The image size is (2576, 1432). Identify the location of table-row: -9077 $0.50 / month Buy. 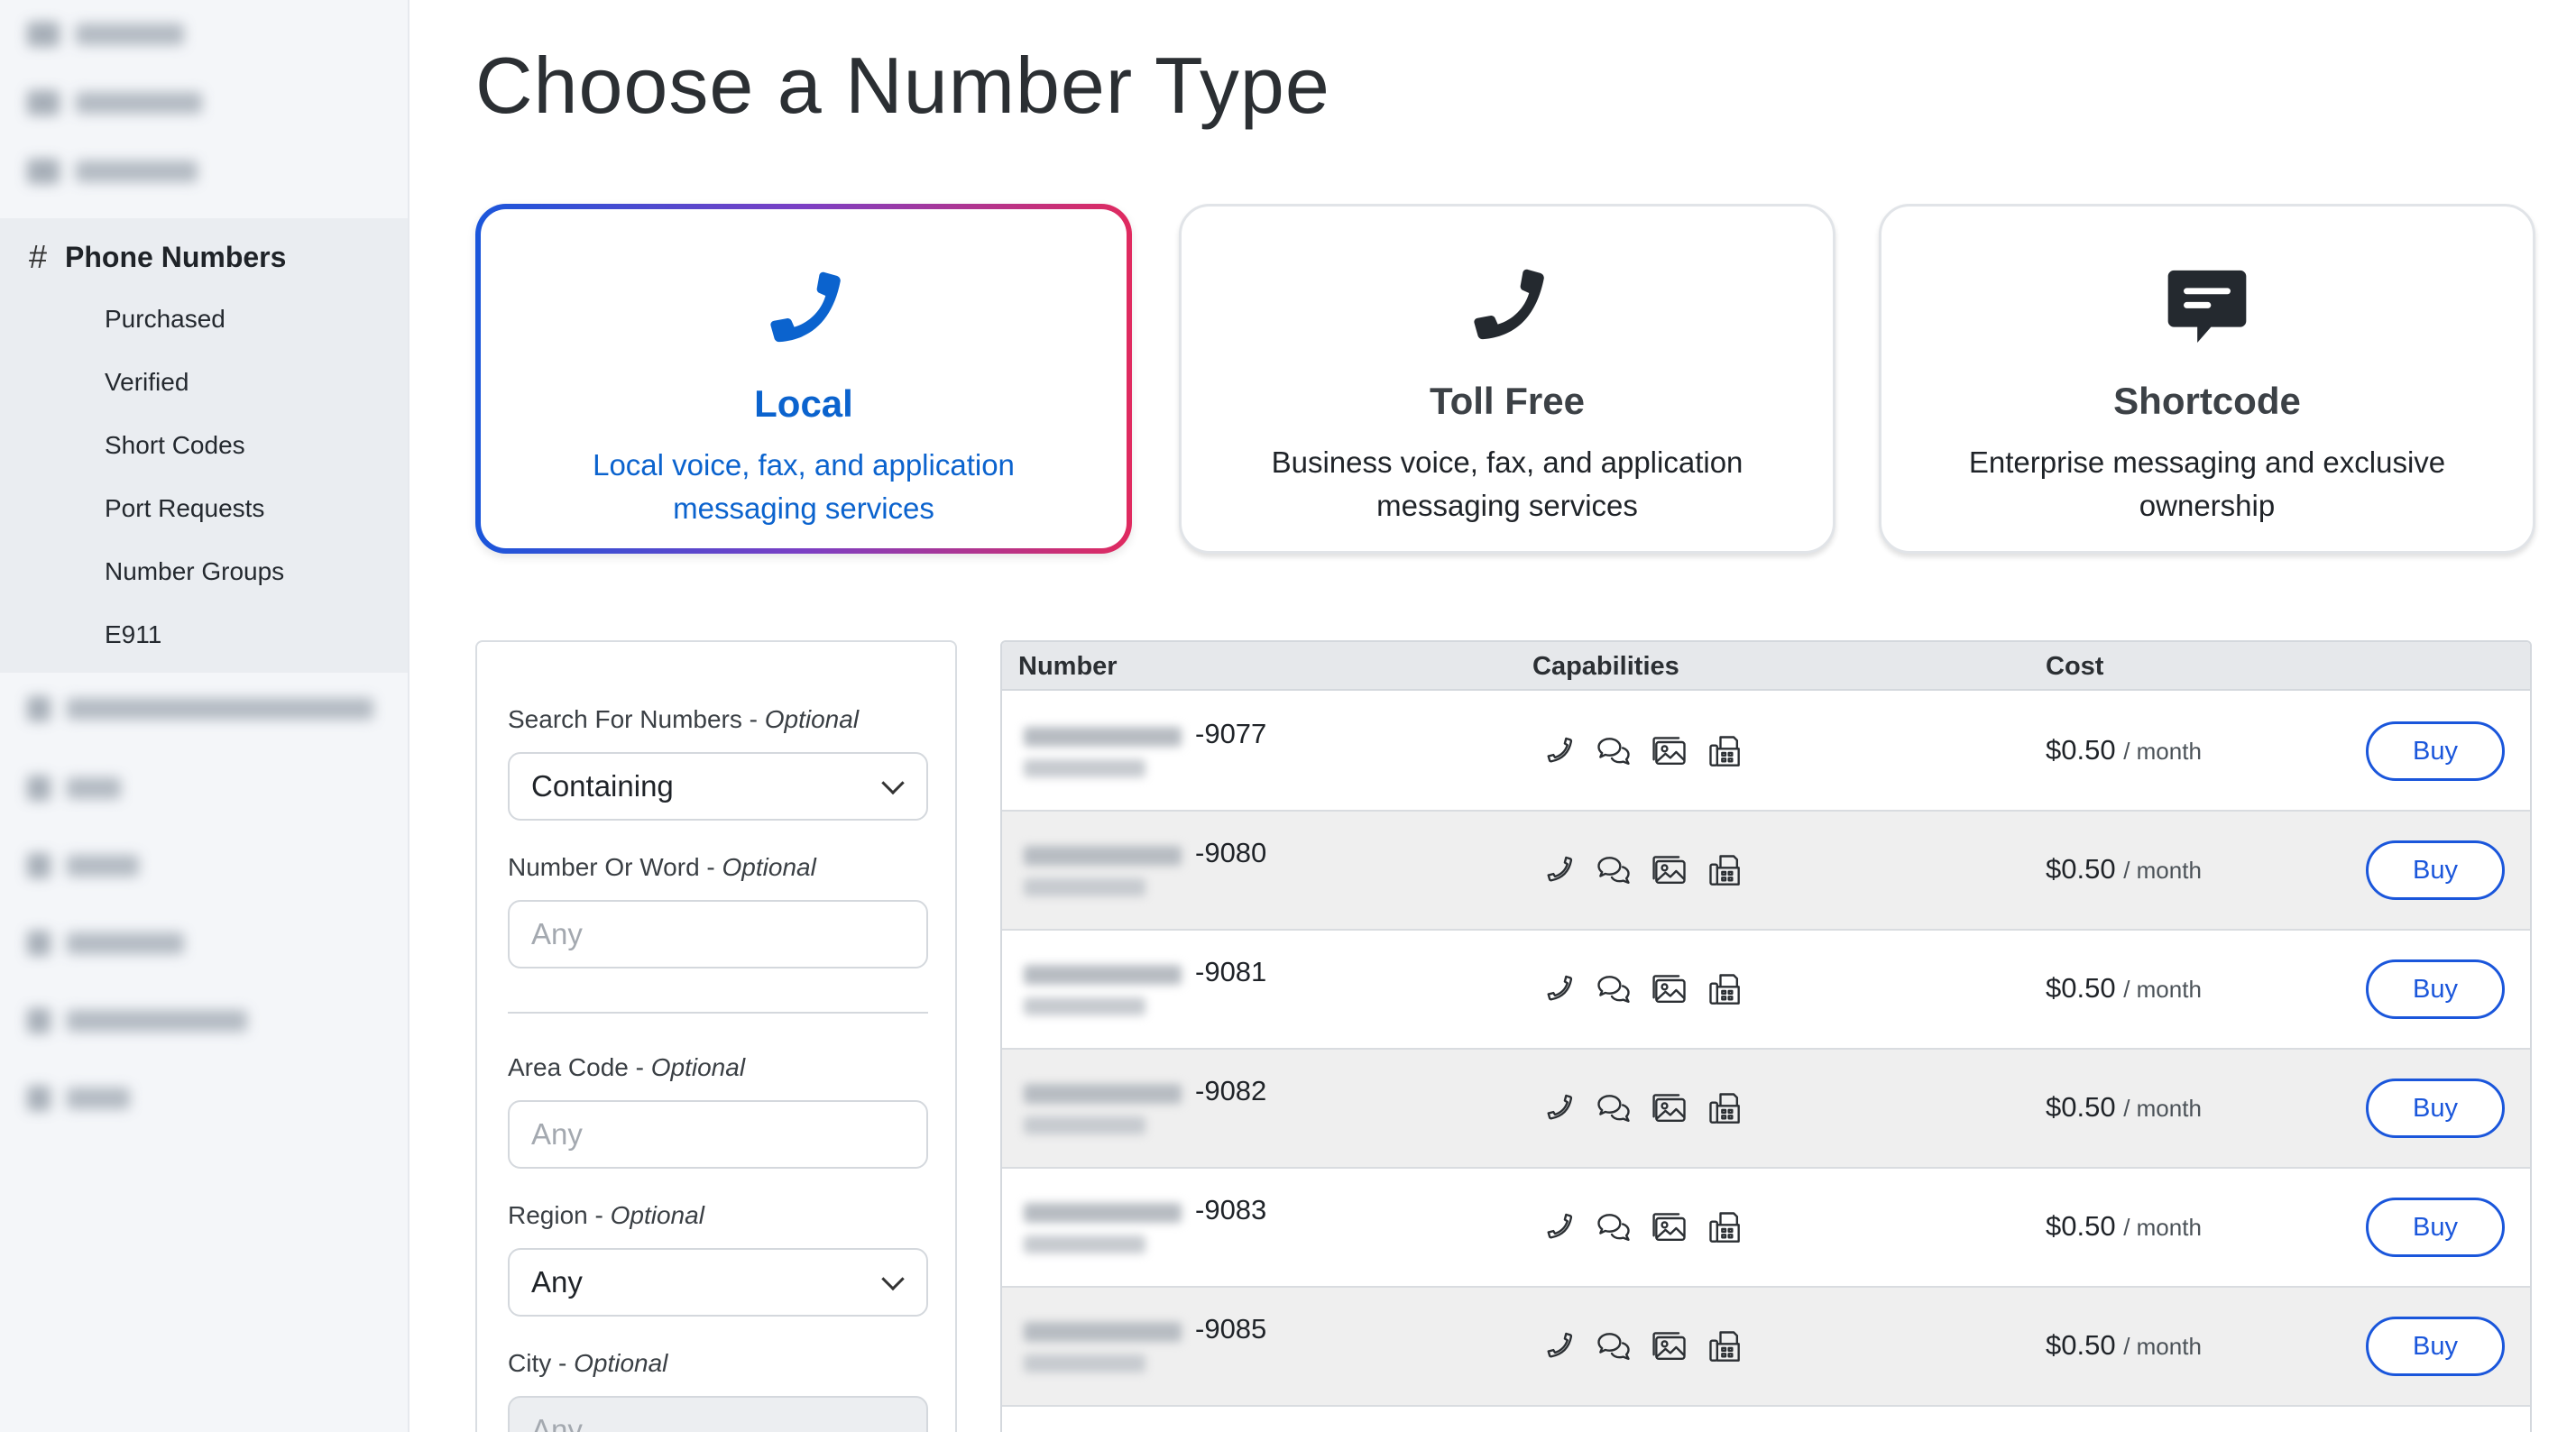
(1766, 753).